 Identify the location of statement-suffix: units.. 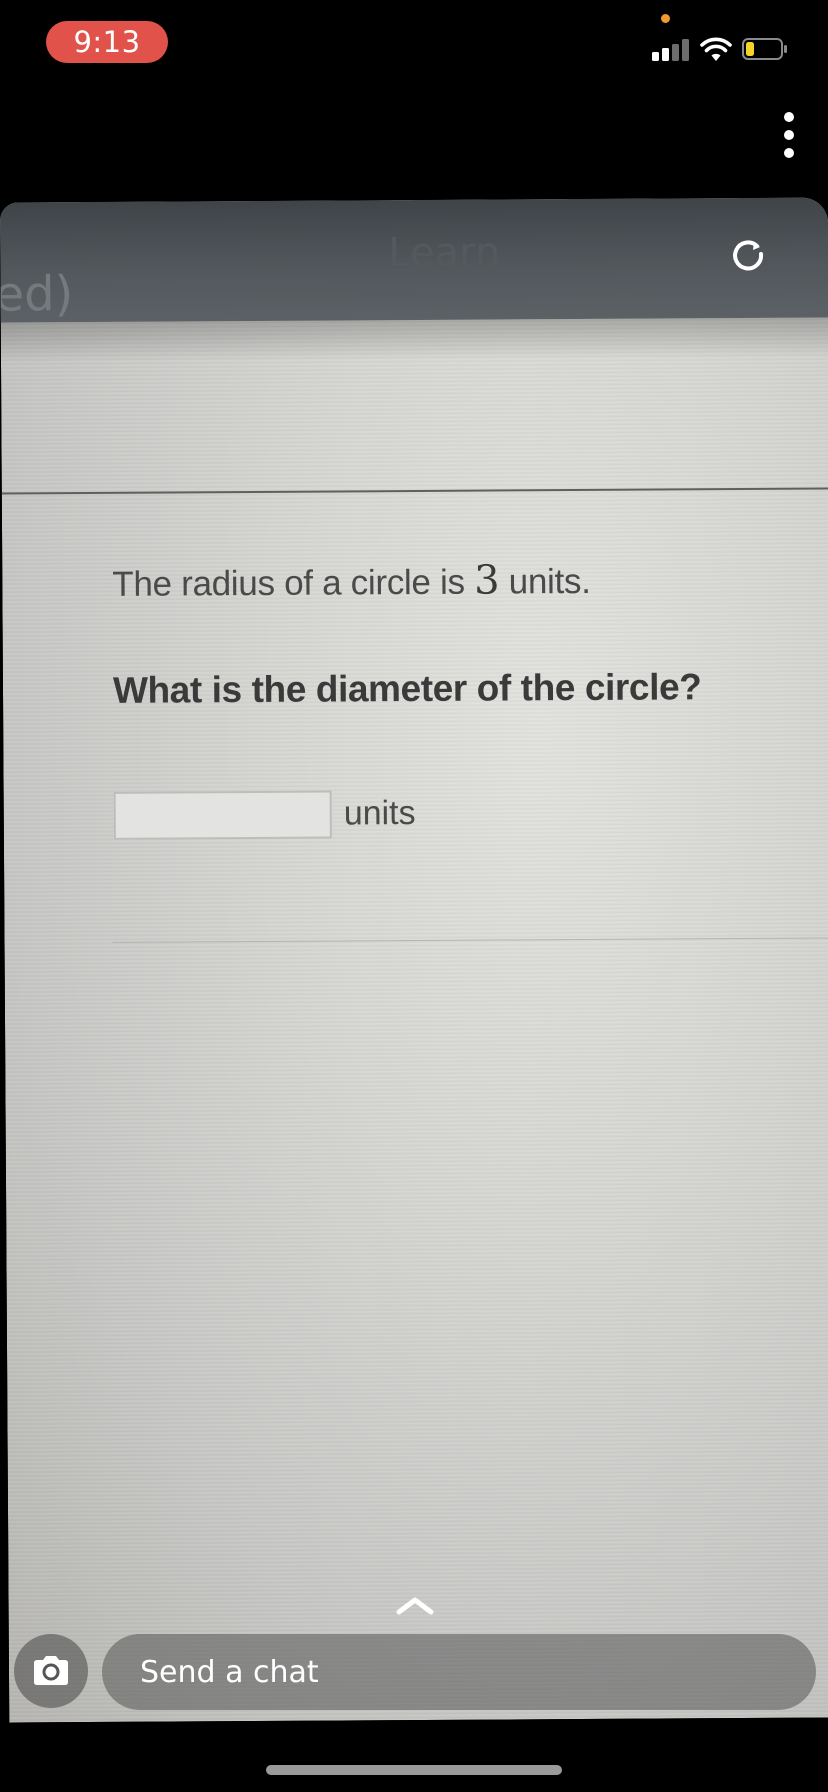
(545, 581).